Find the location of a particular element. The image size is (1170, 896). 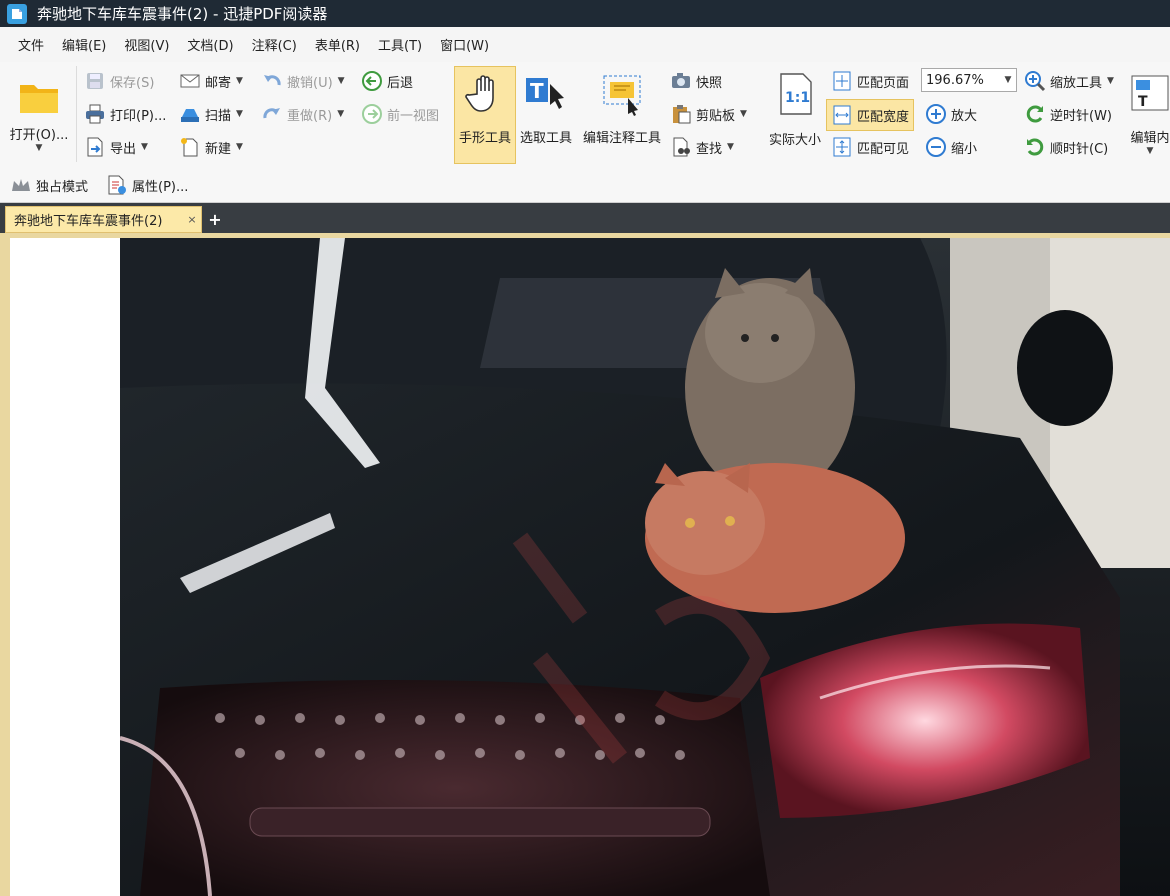

back-button: 后退 is located at coordinates (387, 81).